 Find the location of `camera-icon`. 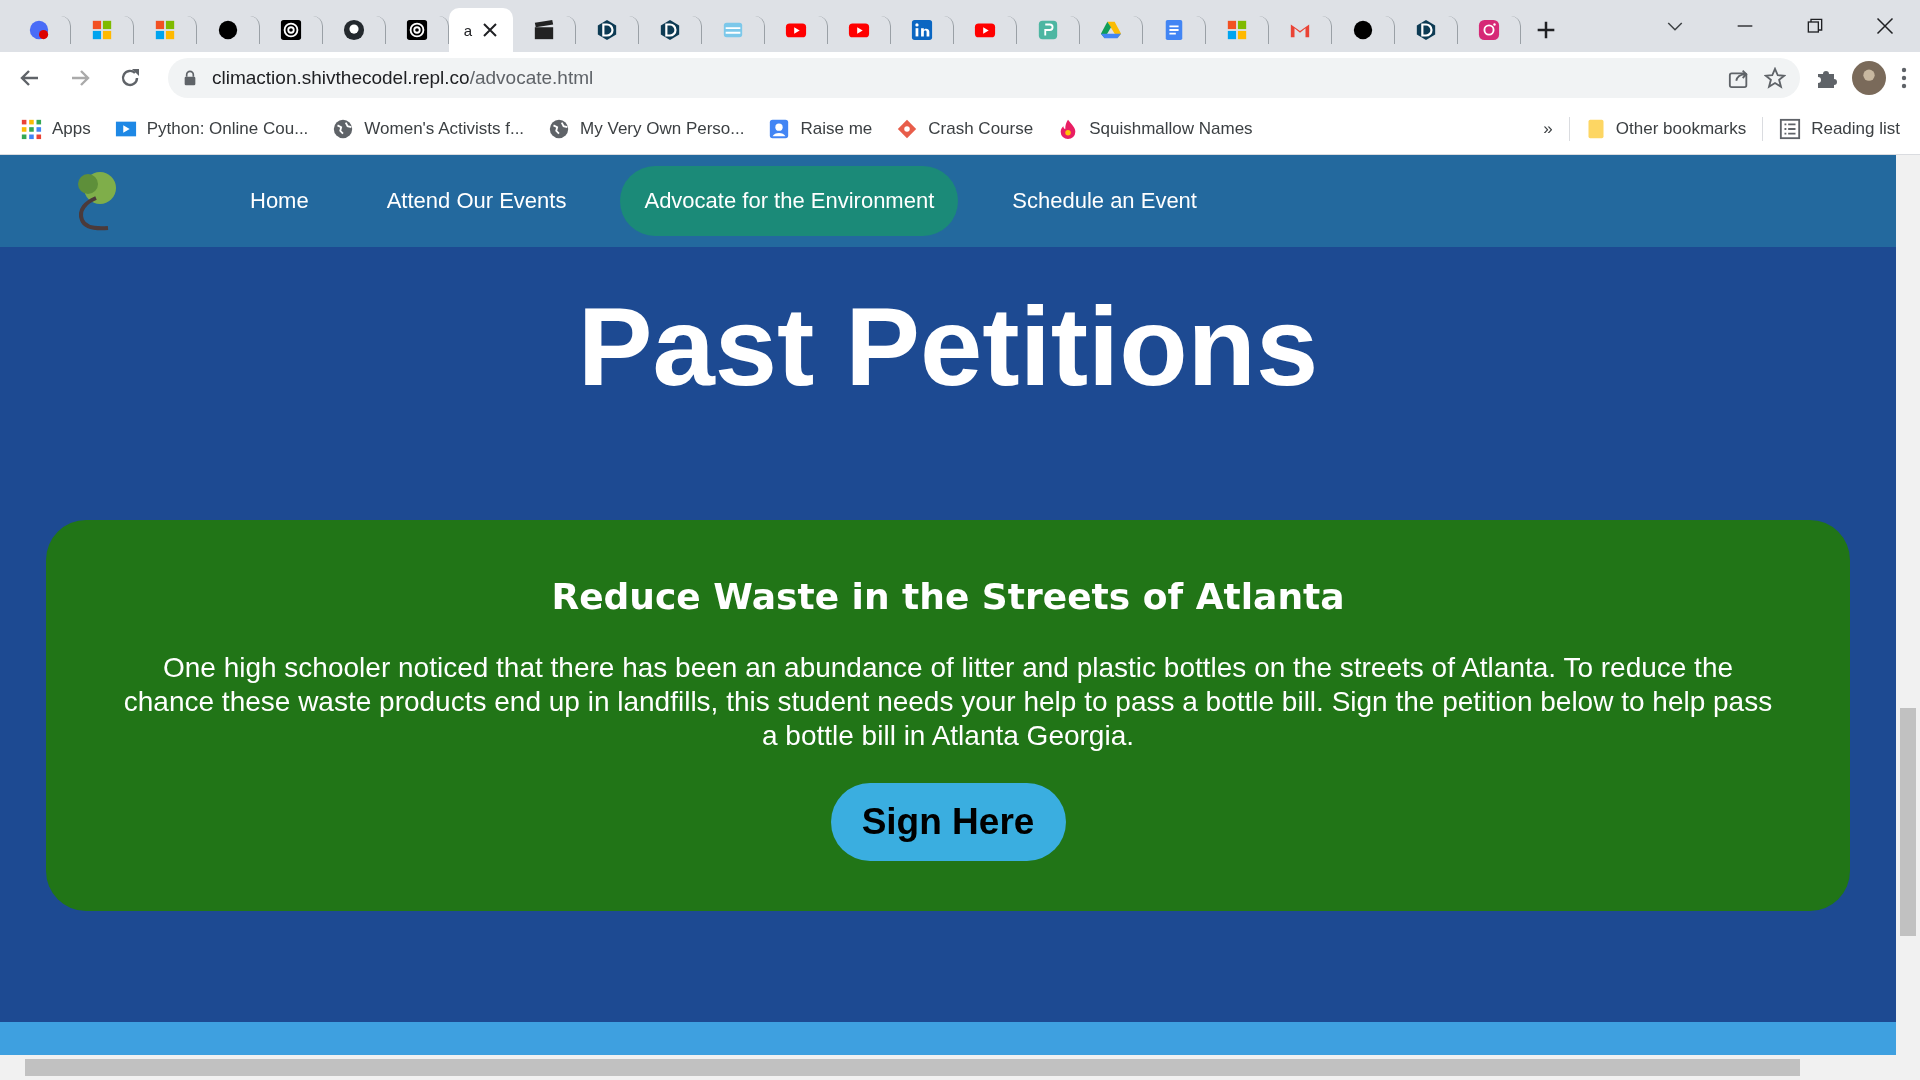

camera-icon is located at coordinates (1489, 30).